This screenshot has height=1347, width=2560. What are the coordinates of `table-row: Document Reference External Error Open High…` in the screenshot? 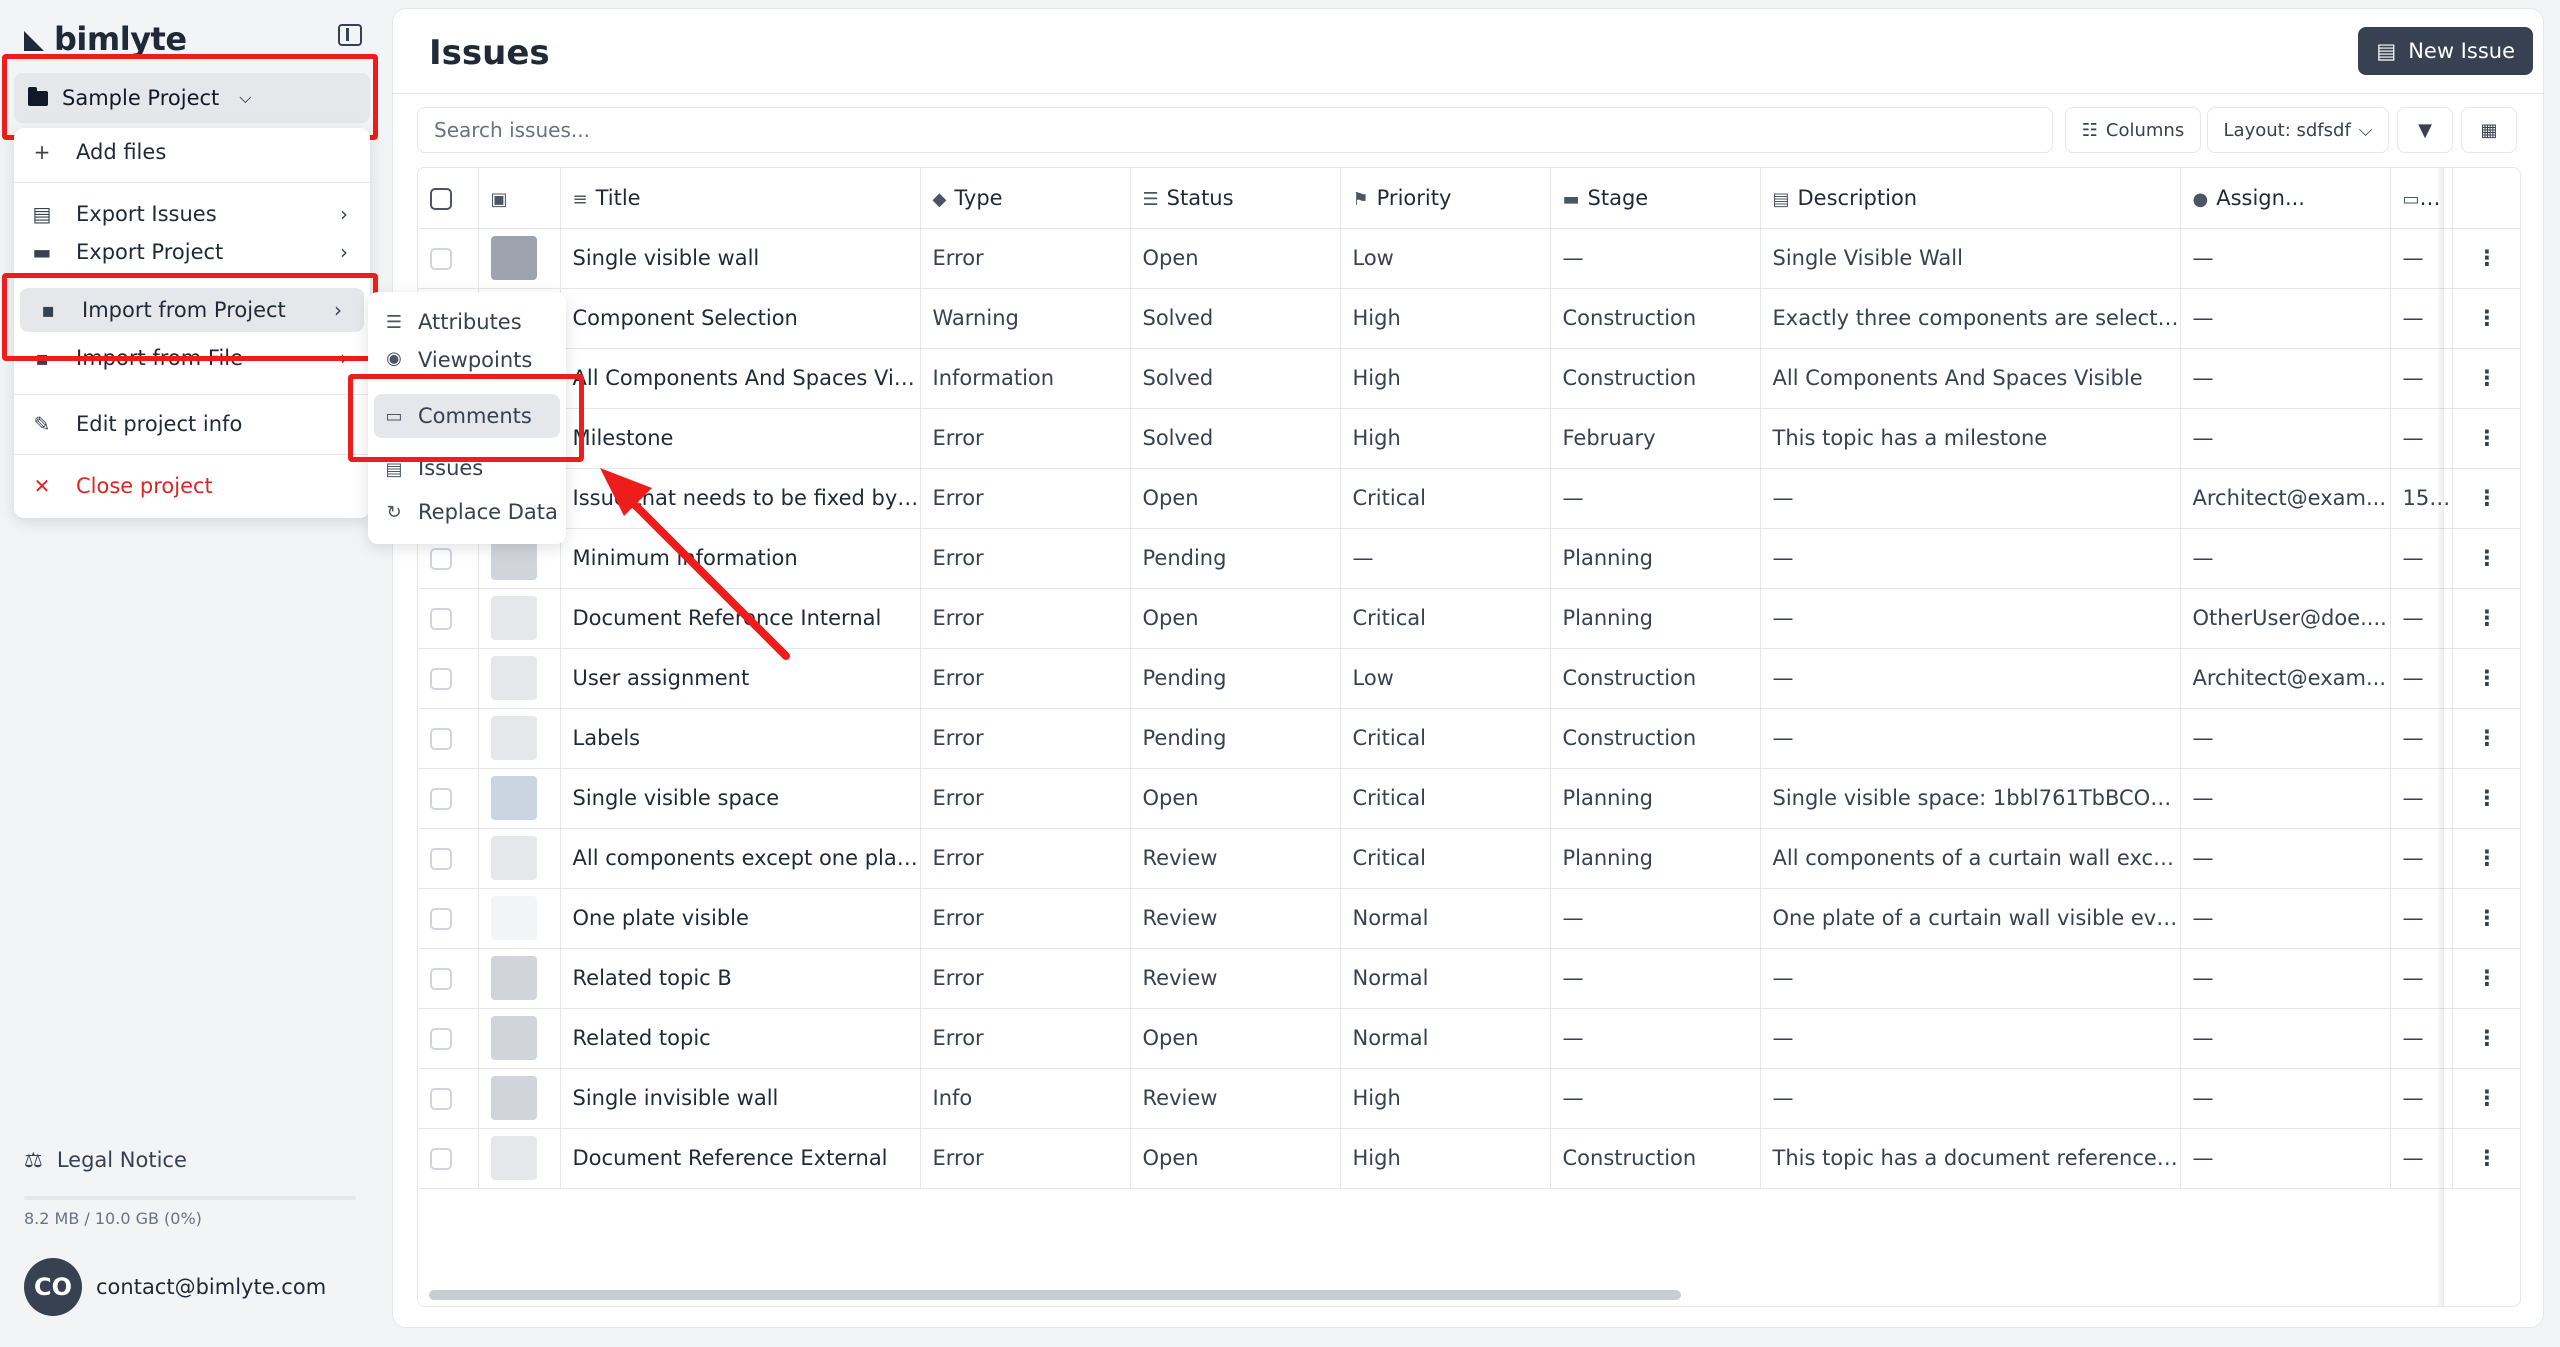 It's located at (1469, 1158).